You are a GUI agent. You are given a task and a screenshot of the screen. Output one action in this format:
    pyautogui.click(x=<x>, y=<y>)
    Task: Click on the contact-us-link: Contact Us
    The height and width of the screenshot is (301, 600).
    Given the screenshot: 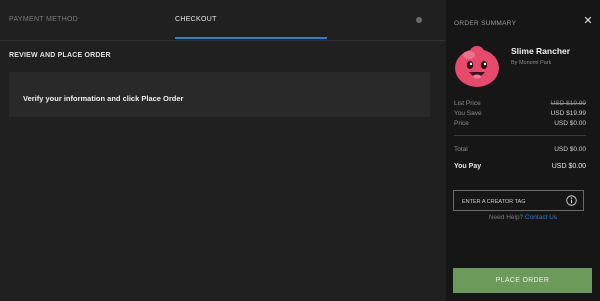 What is the action you would take?
    pyautogui.click(x=541, y=217)
    